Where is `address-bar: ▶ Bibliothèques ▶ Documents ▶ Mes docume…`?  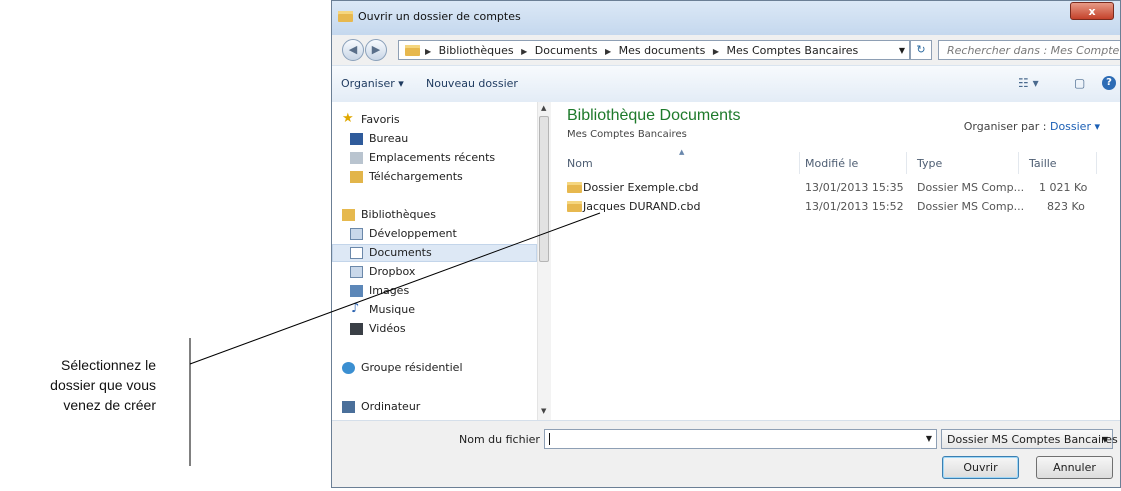
address-bar: ▶ Bibliothèques ▶ Documents ▶ Mes docume… is located at coordinates (654, 50).